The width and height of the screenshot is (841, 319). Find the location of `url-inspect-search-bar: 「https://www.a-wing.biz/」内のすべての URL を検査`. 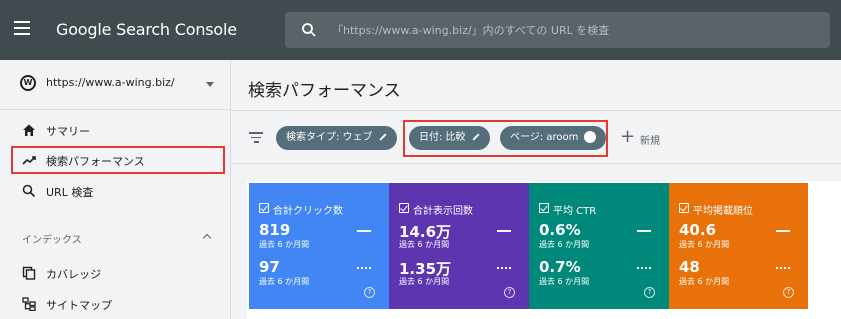

url-inspect-search-bar: 「https://www.a-wing.biz/」内のすべての URL を検査 is located at coordinates (557, 30).